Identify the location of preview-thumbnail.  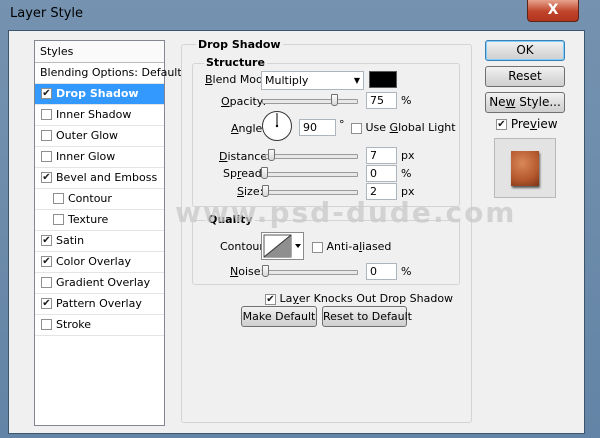
(525, 168).